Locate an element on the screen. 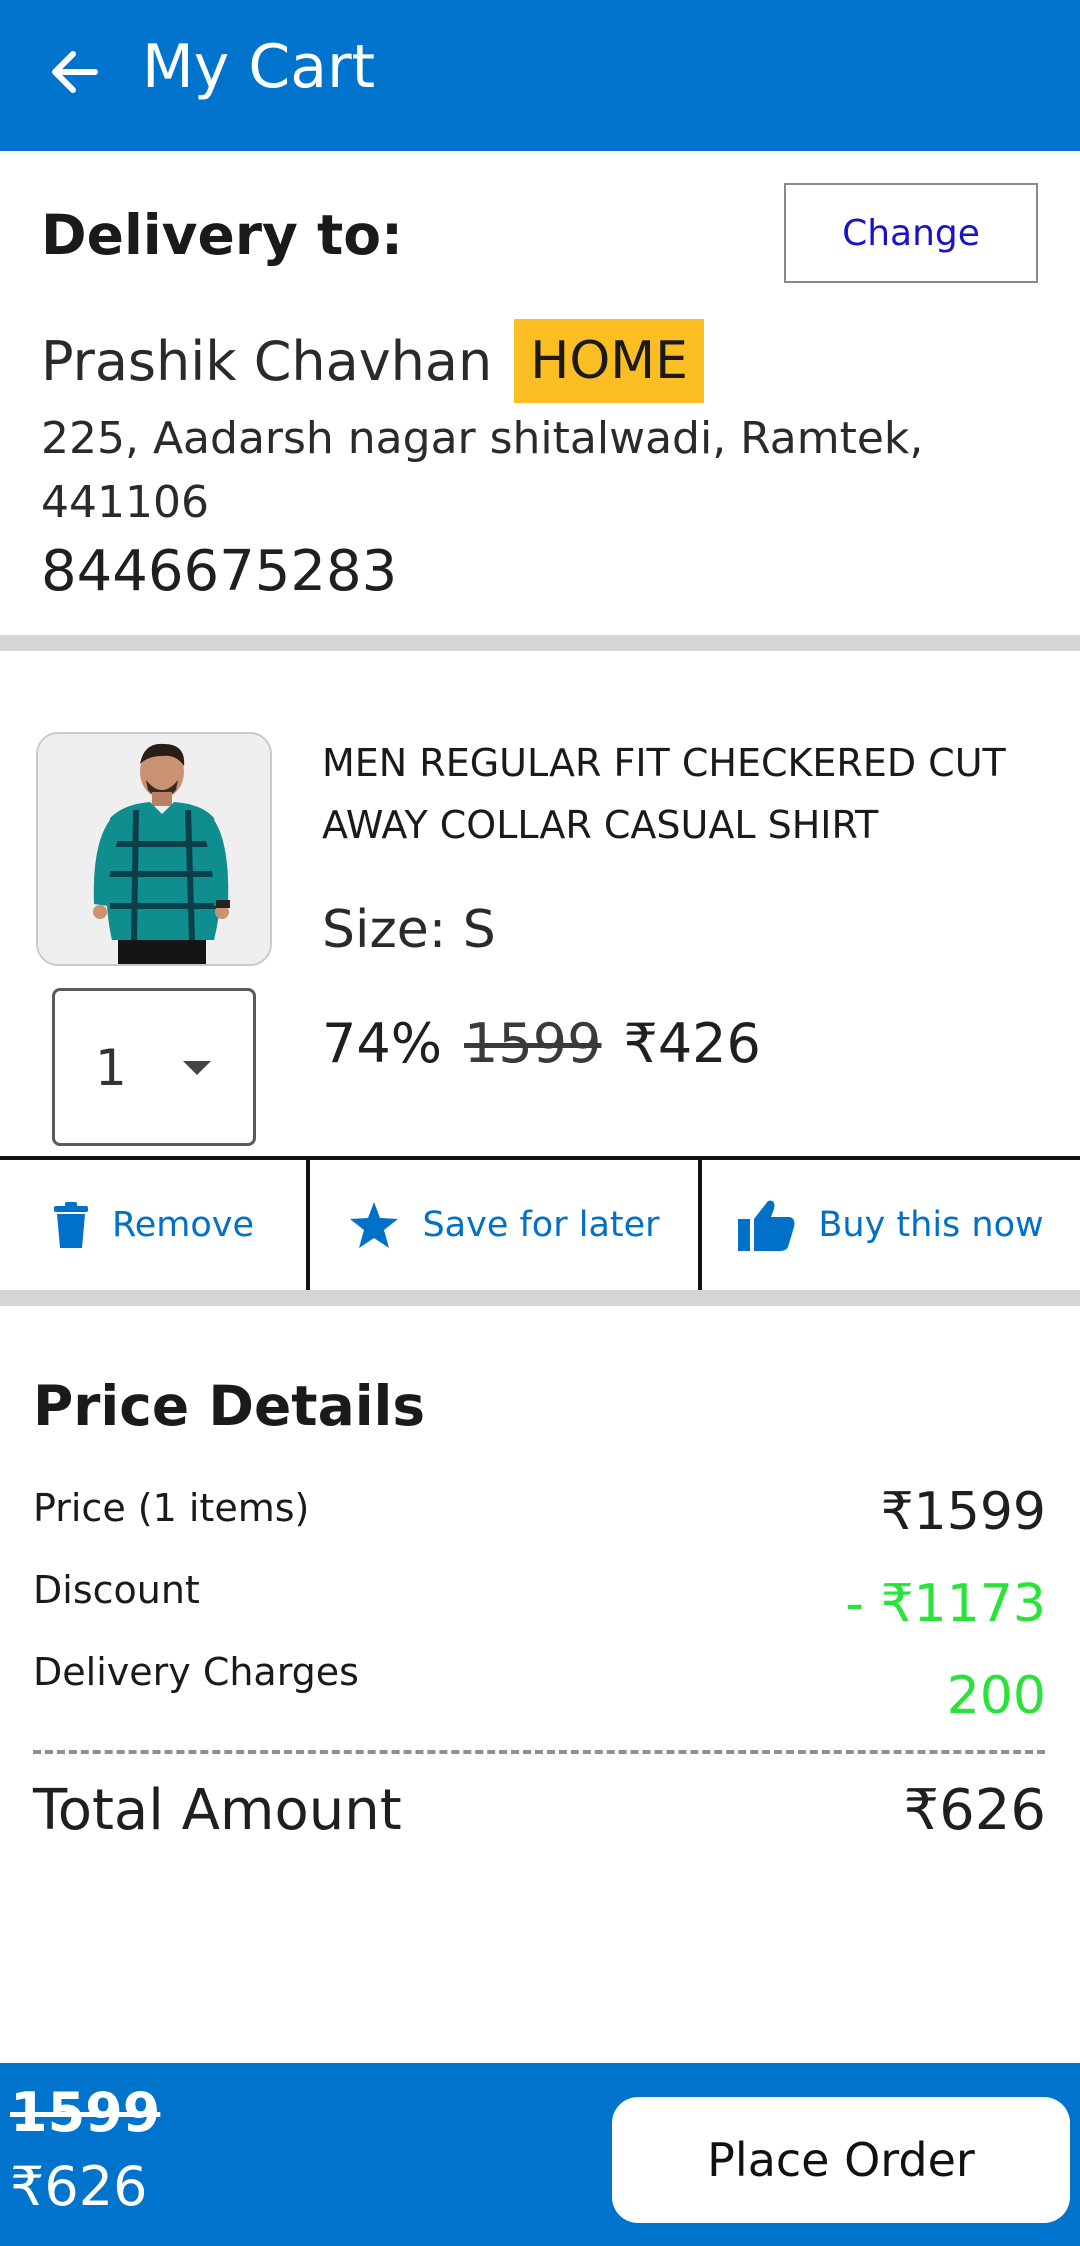 The height and width of the screenshot is (2246, 1080). quantity-value: 1 is located at coordinates (111, 1068).